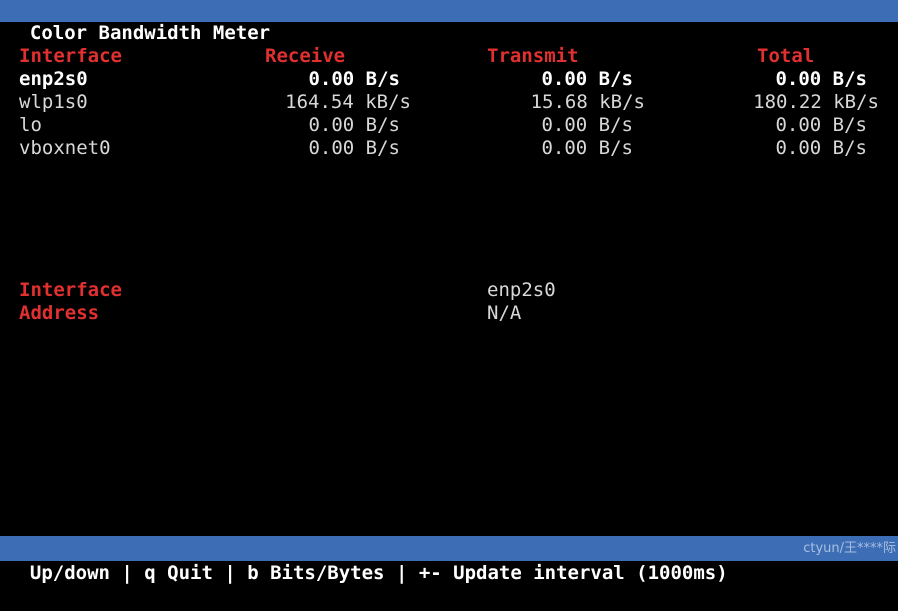 The height and width of the screenshot is (611, 898). I want to click on detail-address-value: N/A, so click(504, 313).